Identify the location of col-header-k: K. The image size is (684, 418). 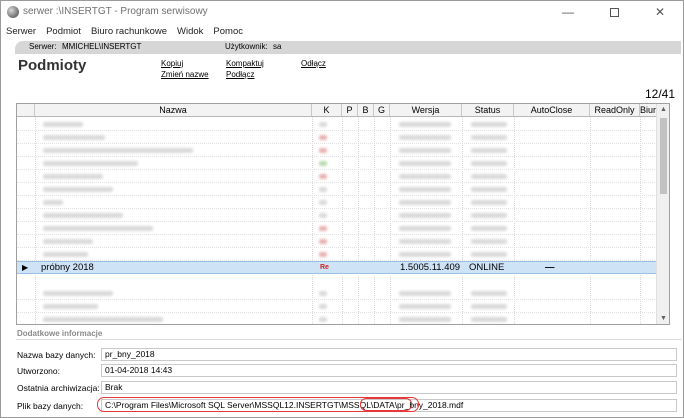
(327, 110).